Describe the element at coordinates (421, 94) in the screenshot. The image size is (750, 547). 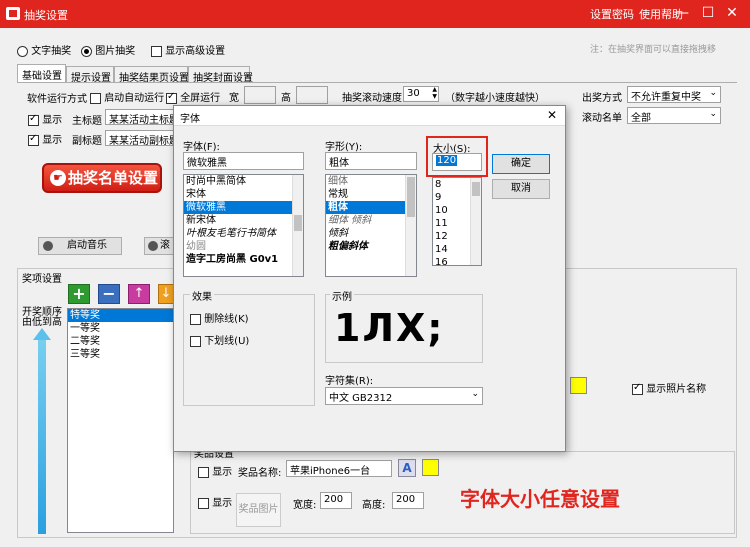
I see `scroll-speed-spinner: 30 ▲ ▼` at that location.